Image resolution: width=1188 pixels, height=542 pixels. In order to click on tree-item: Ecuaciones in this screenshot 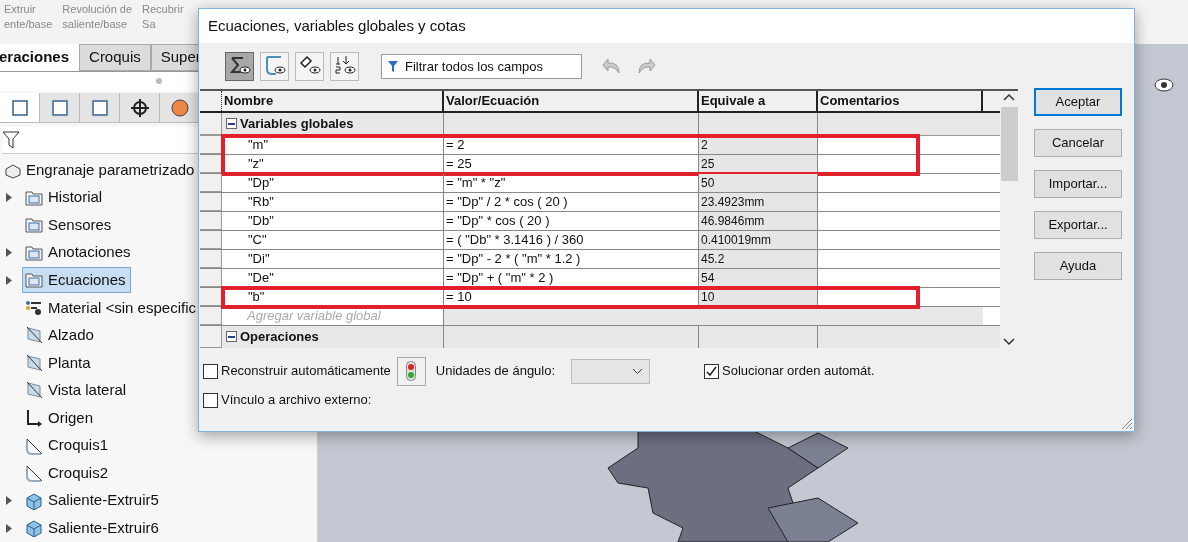, I will do `click(76, 280)`.